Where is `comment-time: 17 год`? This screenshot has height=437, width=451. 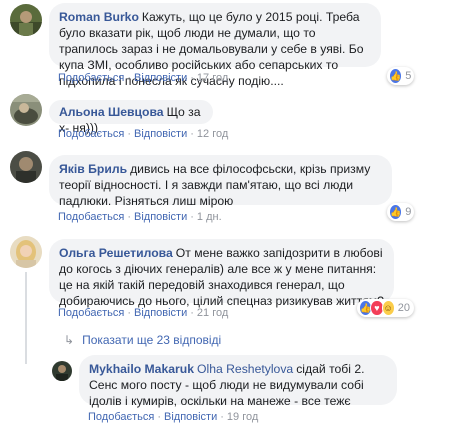 comment-time: 17 год is located at coordinates (212, 78).